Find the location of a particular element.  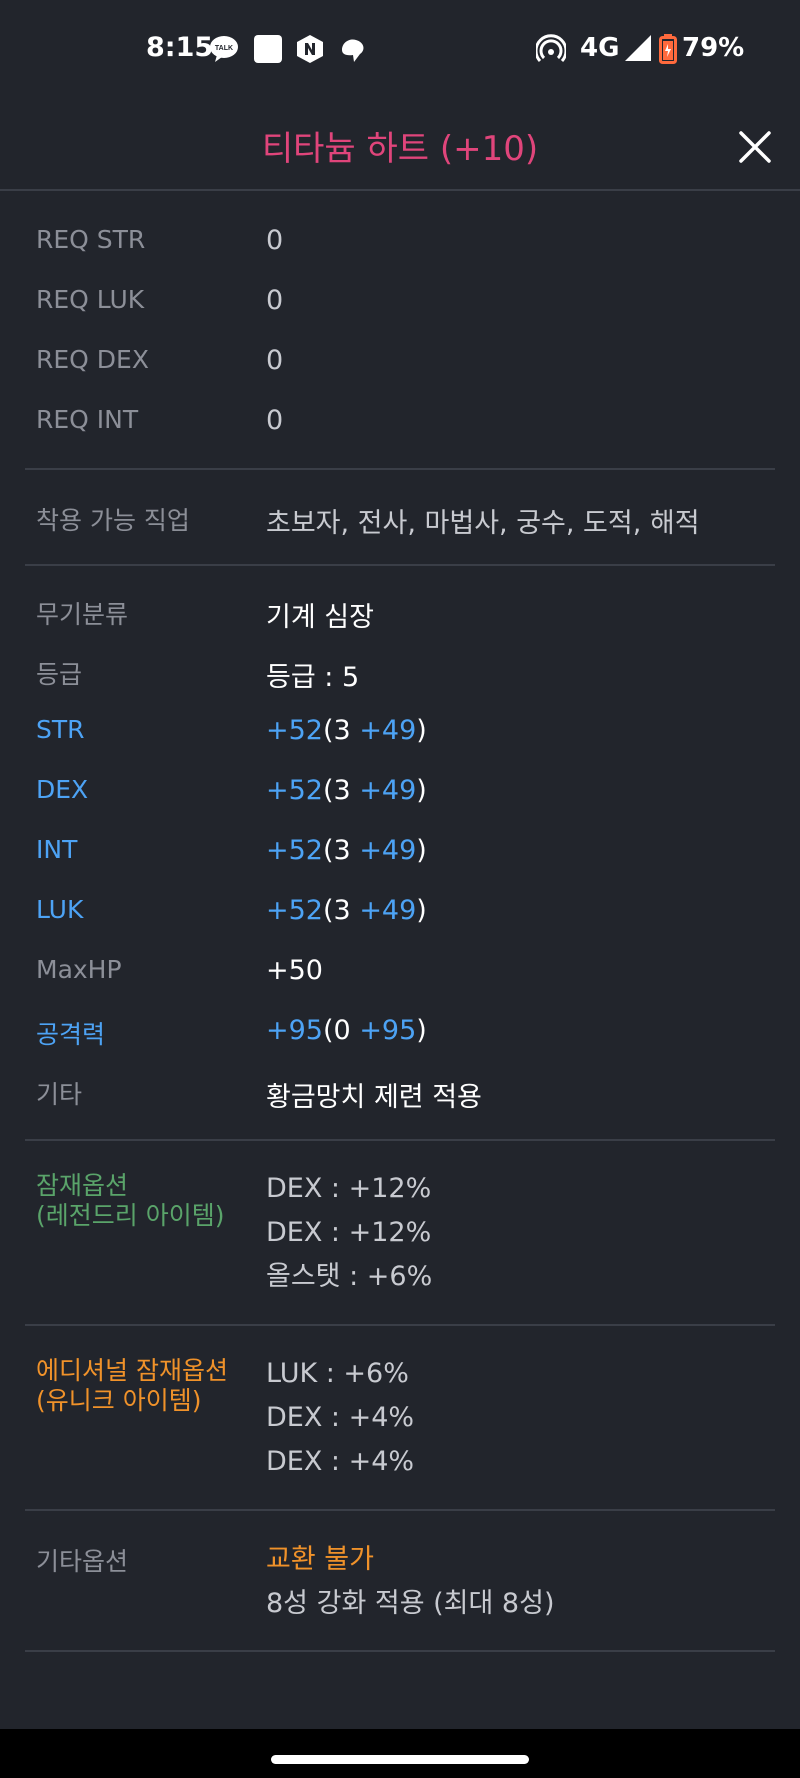

trade-status: 교환 불가 is located at coordinates (320, 1559).